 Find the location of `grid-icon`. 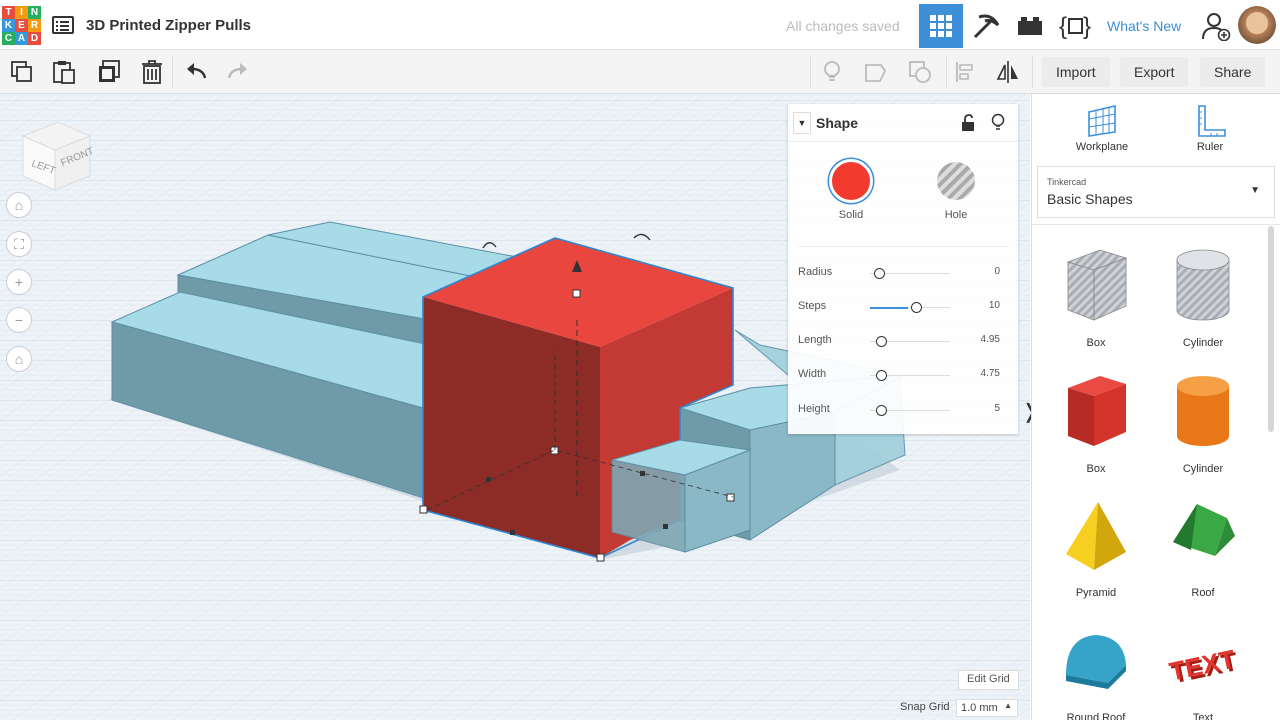

grid-icon is located at coordinates (941, 26).